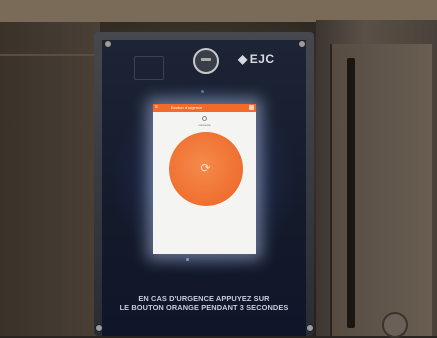  I want to click on app-title: Bouton d'urgence, so click(187, 107).